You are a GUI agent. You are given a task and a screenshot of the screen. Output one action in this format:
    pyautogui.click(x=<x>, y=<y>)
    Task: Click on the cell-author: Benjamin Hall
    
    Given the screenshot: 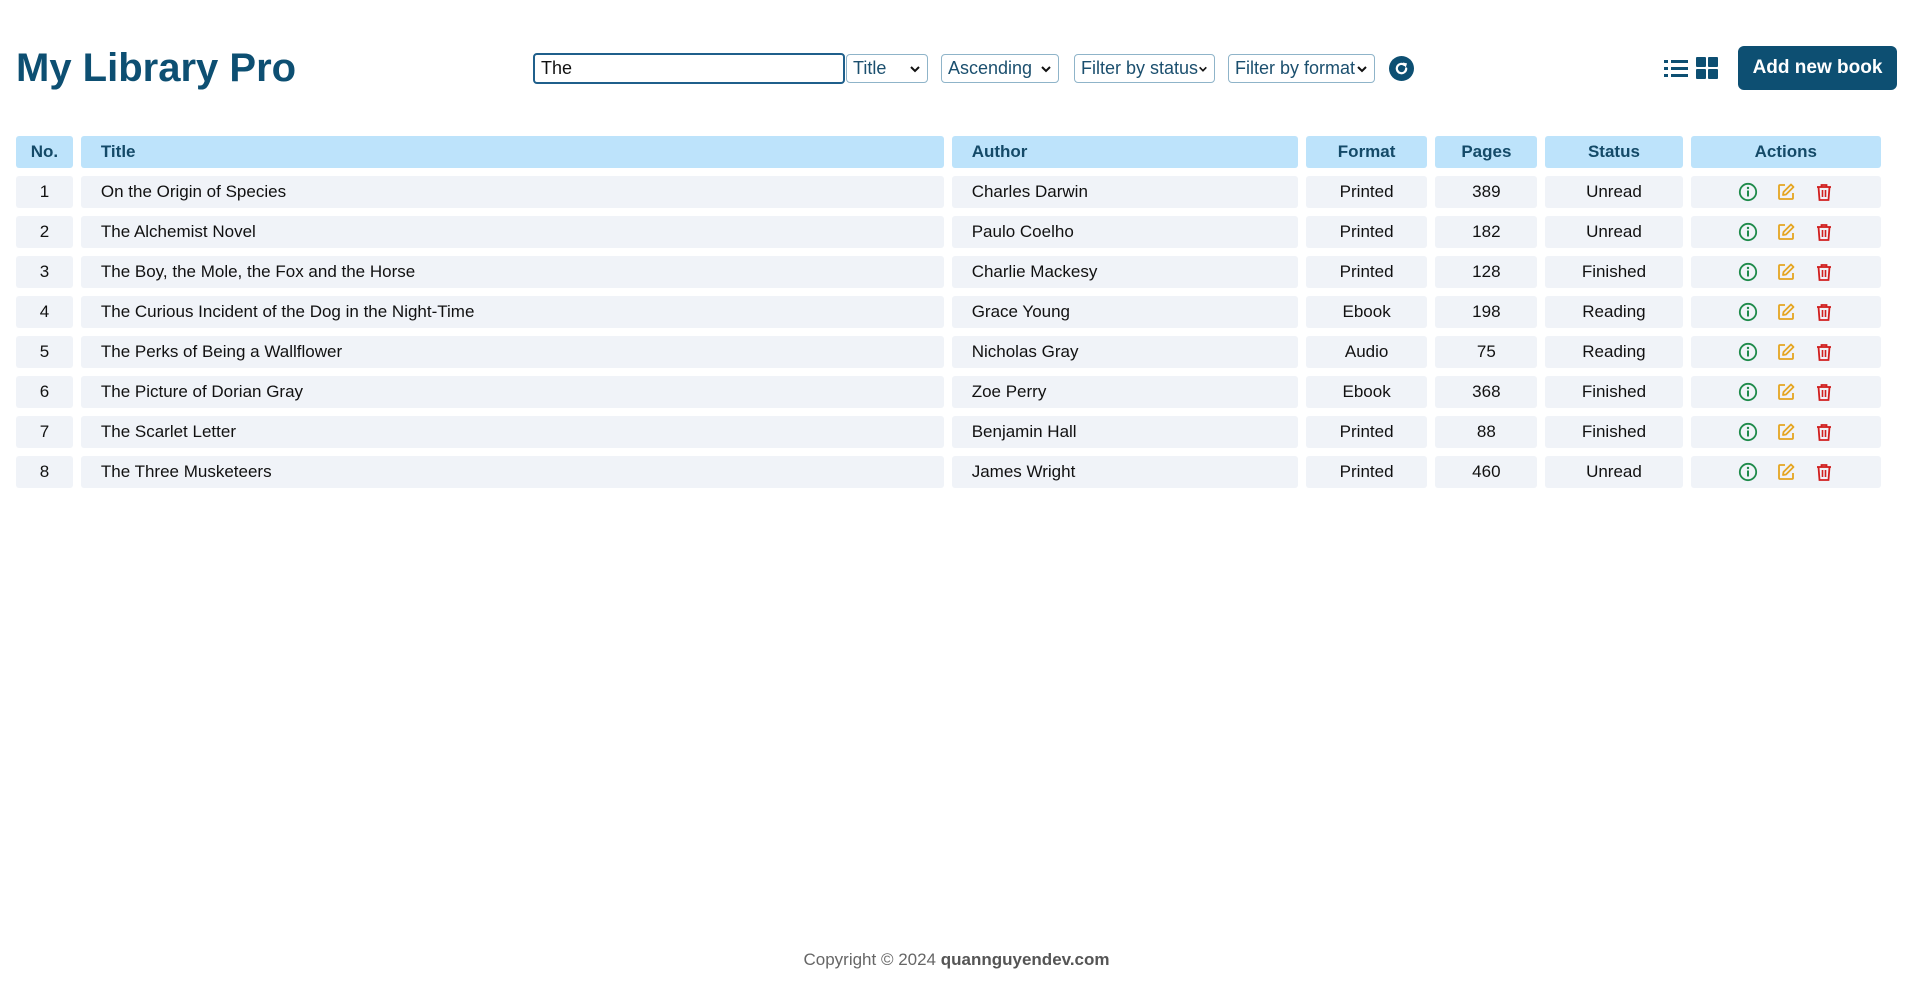 What is the action you would take?
    pyautogui.click(x=1124, y=432)
    